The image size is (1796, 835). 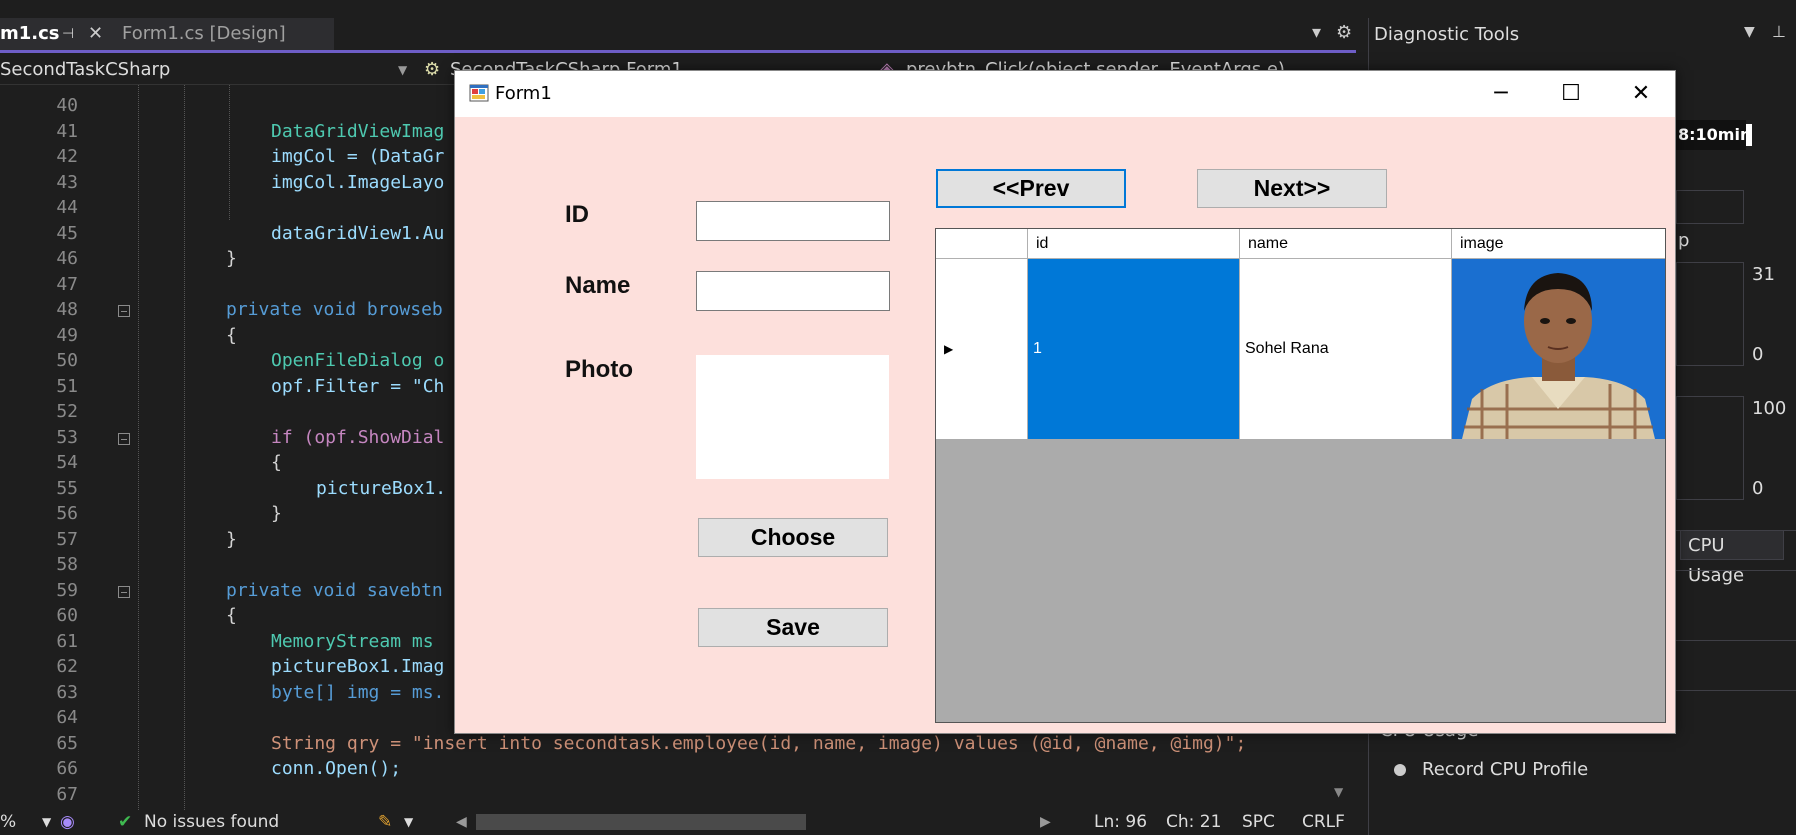 I want to click on employee-photo, so click(x=1558, y=349).